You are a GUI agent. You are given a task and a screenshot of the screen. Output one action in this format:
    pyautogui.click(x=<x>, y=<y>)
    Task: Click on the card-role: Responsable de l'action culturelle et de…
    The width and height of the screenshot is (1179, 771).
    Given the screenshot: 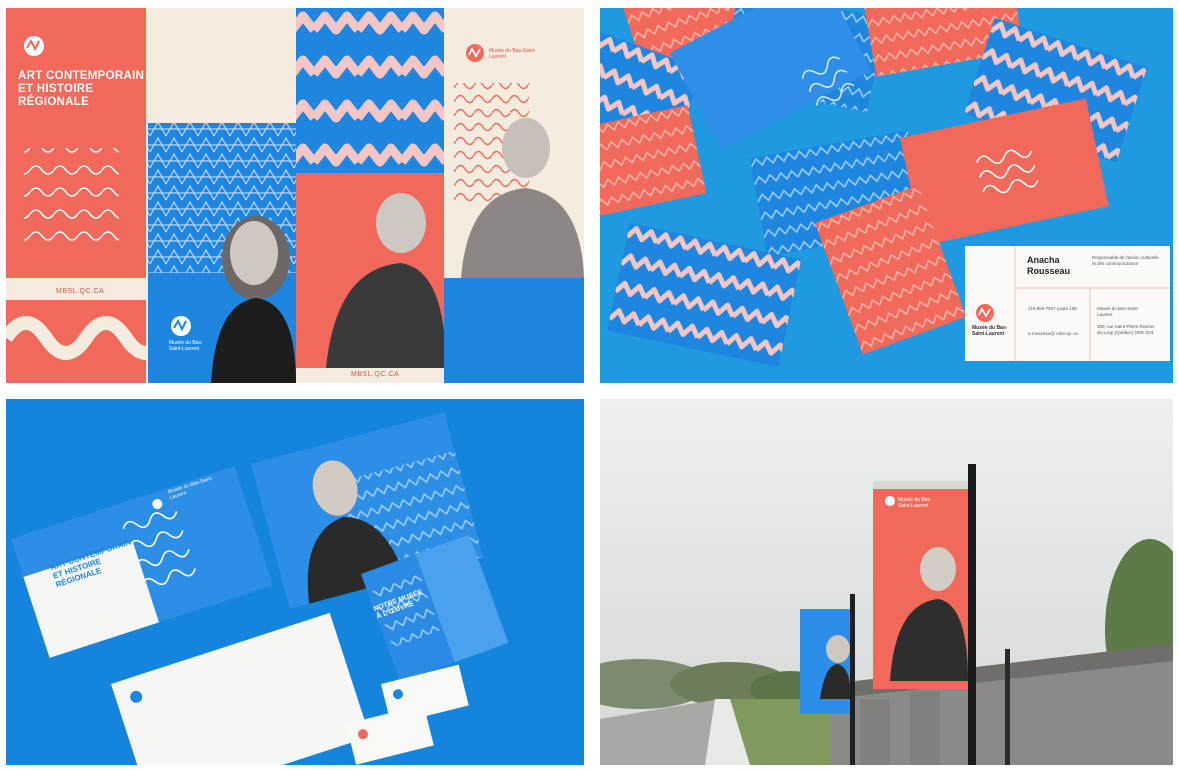 What is the action you would take?
    pyautogui.click(x=1125, y=260)
    